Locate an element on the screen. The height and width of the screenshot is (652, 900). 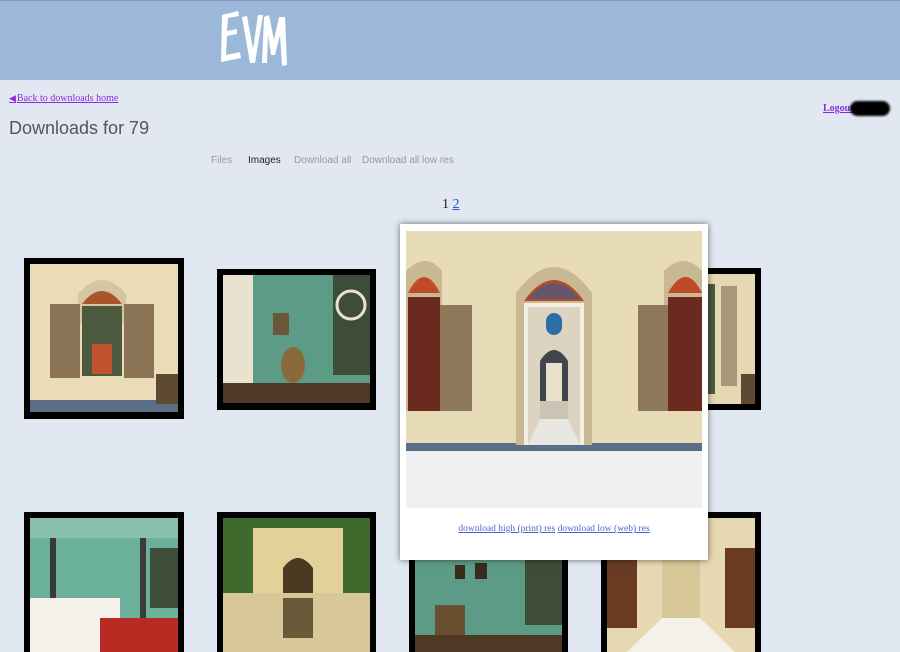
header-banner is located at coordinates (450, 40).